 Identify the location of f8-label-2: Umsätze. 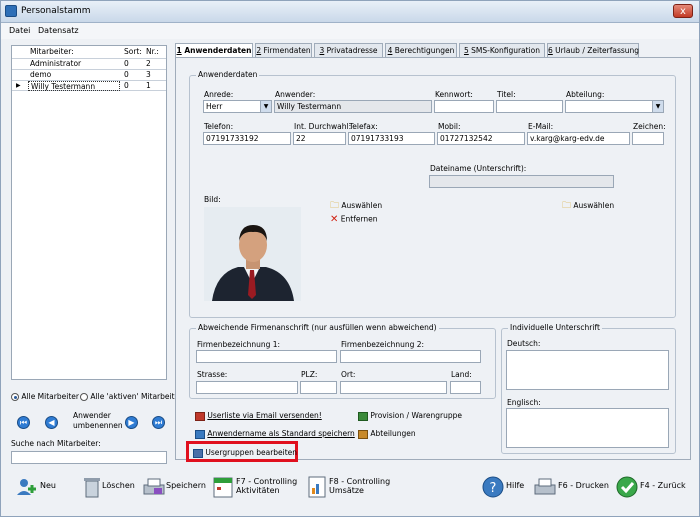
(346, 490).